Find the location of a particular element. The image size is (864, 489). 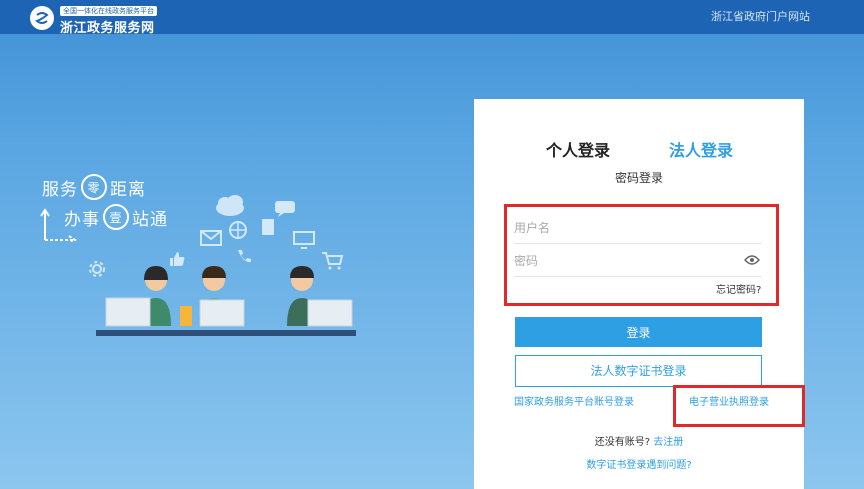

arrow-icon is located at coordinates (58, 225).